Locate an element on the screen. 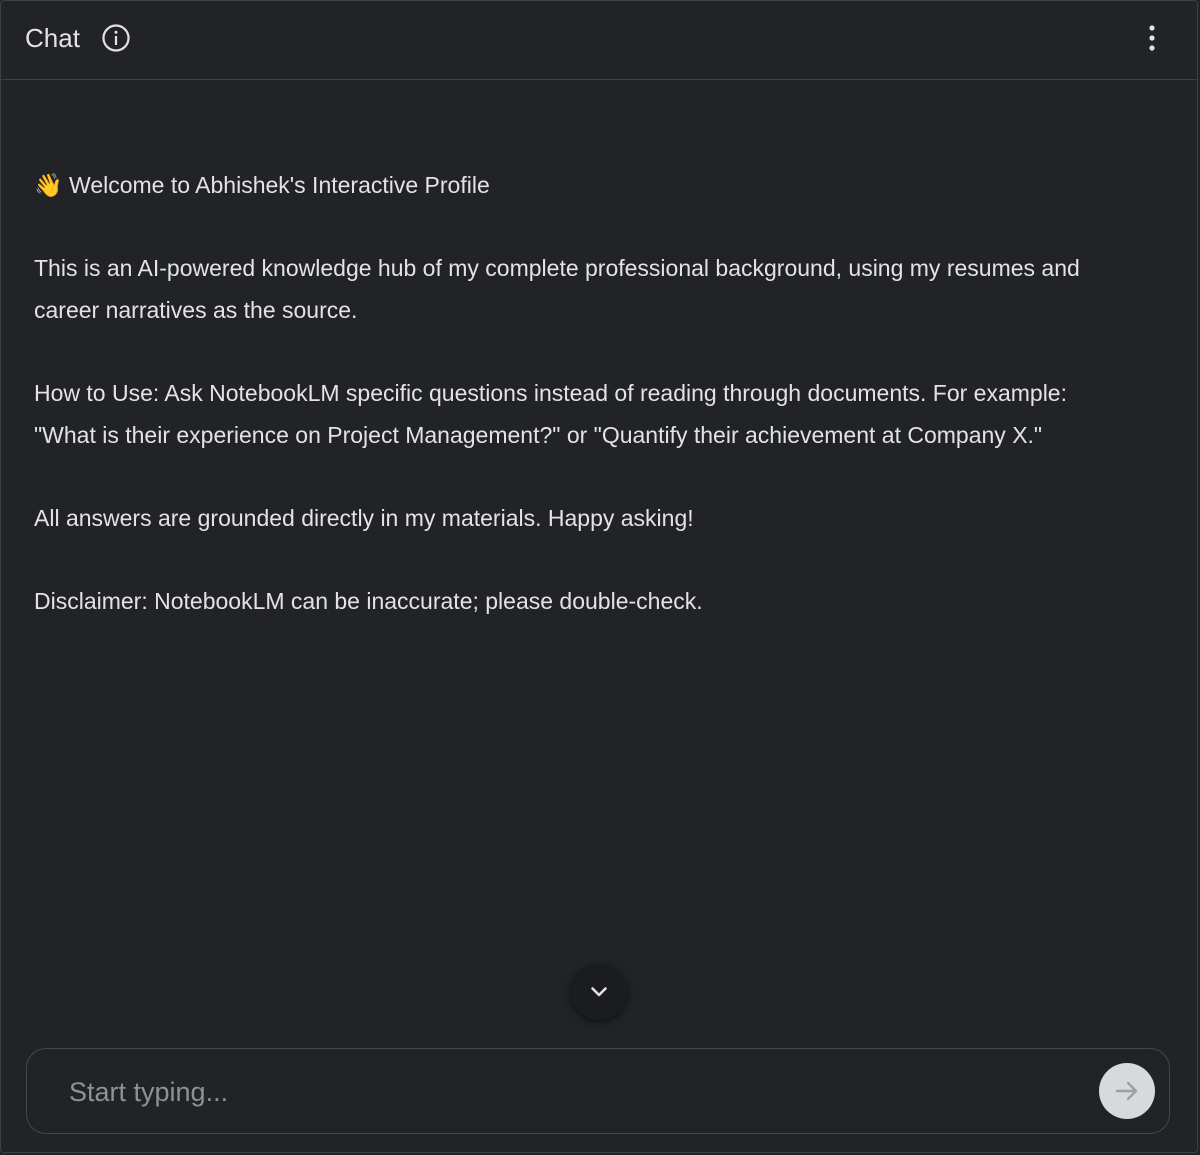 The width and height of the screenshot is (1200, 1155). more-vert-icon is located at coordinates (1152, 38).